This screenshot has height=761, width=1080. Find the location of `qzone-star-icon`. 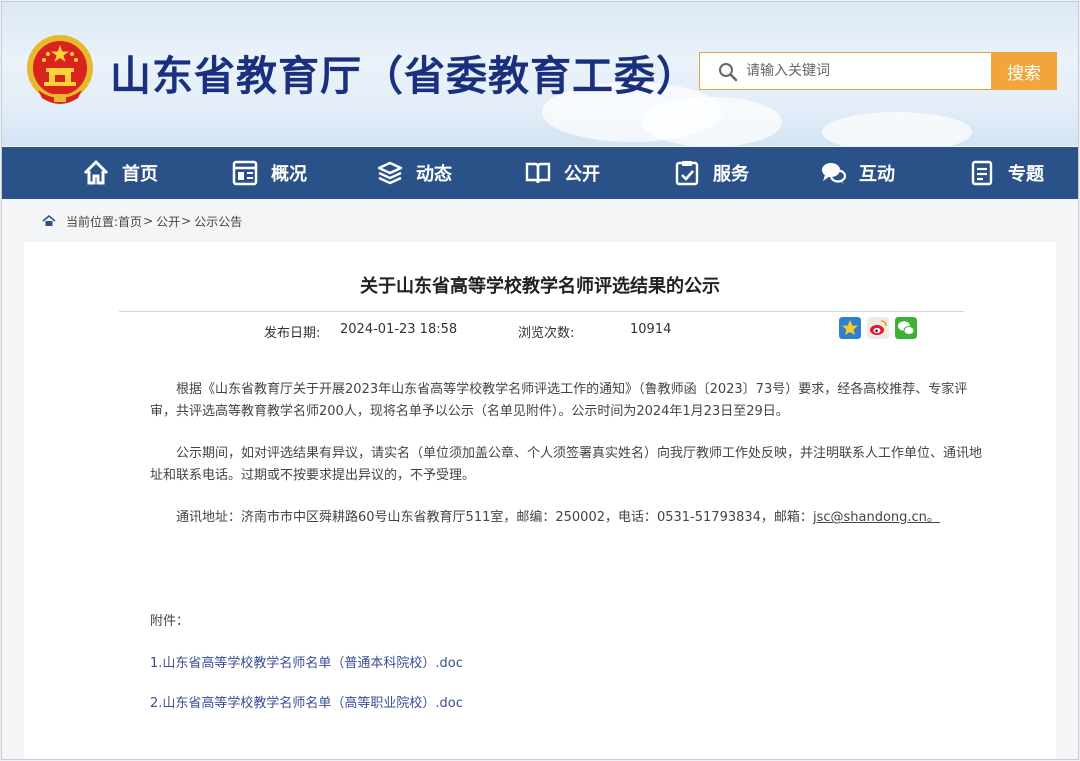

qzone-star-icon is located at coordinates (850, 328).